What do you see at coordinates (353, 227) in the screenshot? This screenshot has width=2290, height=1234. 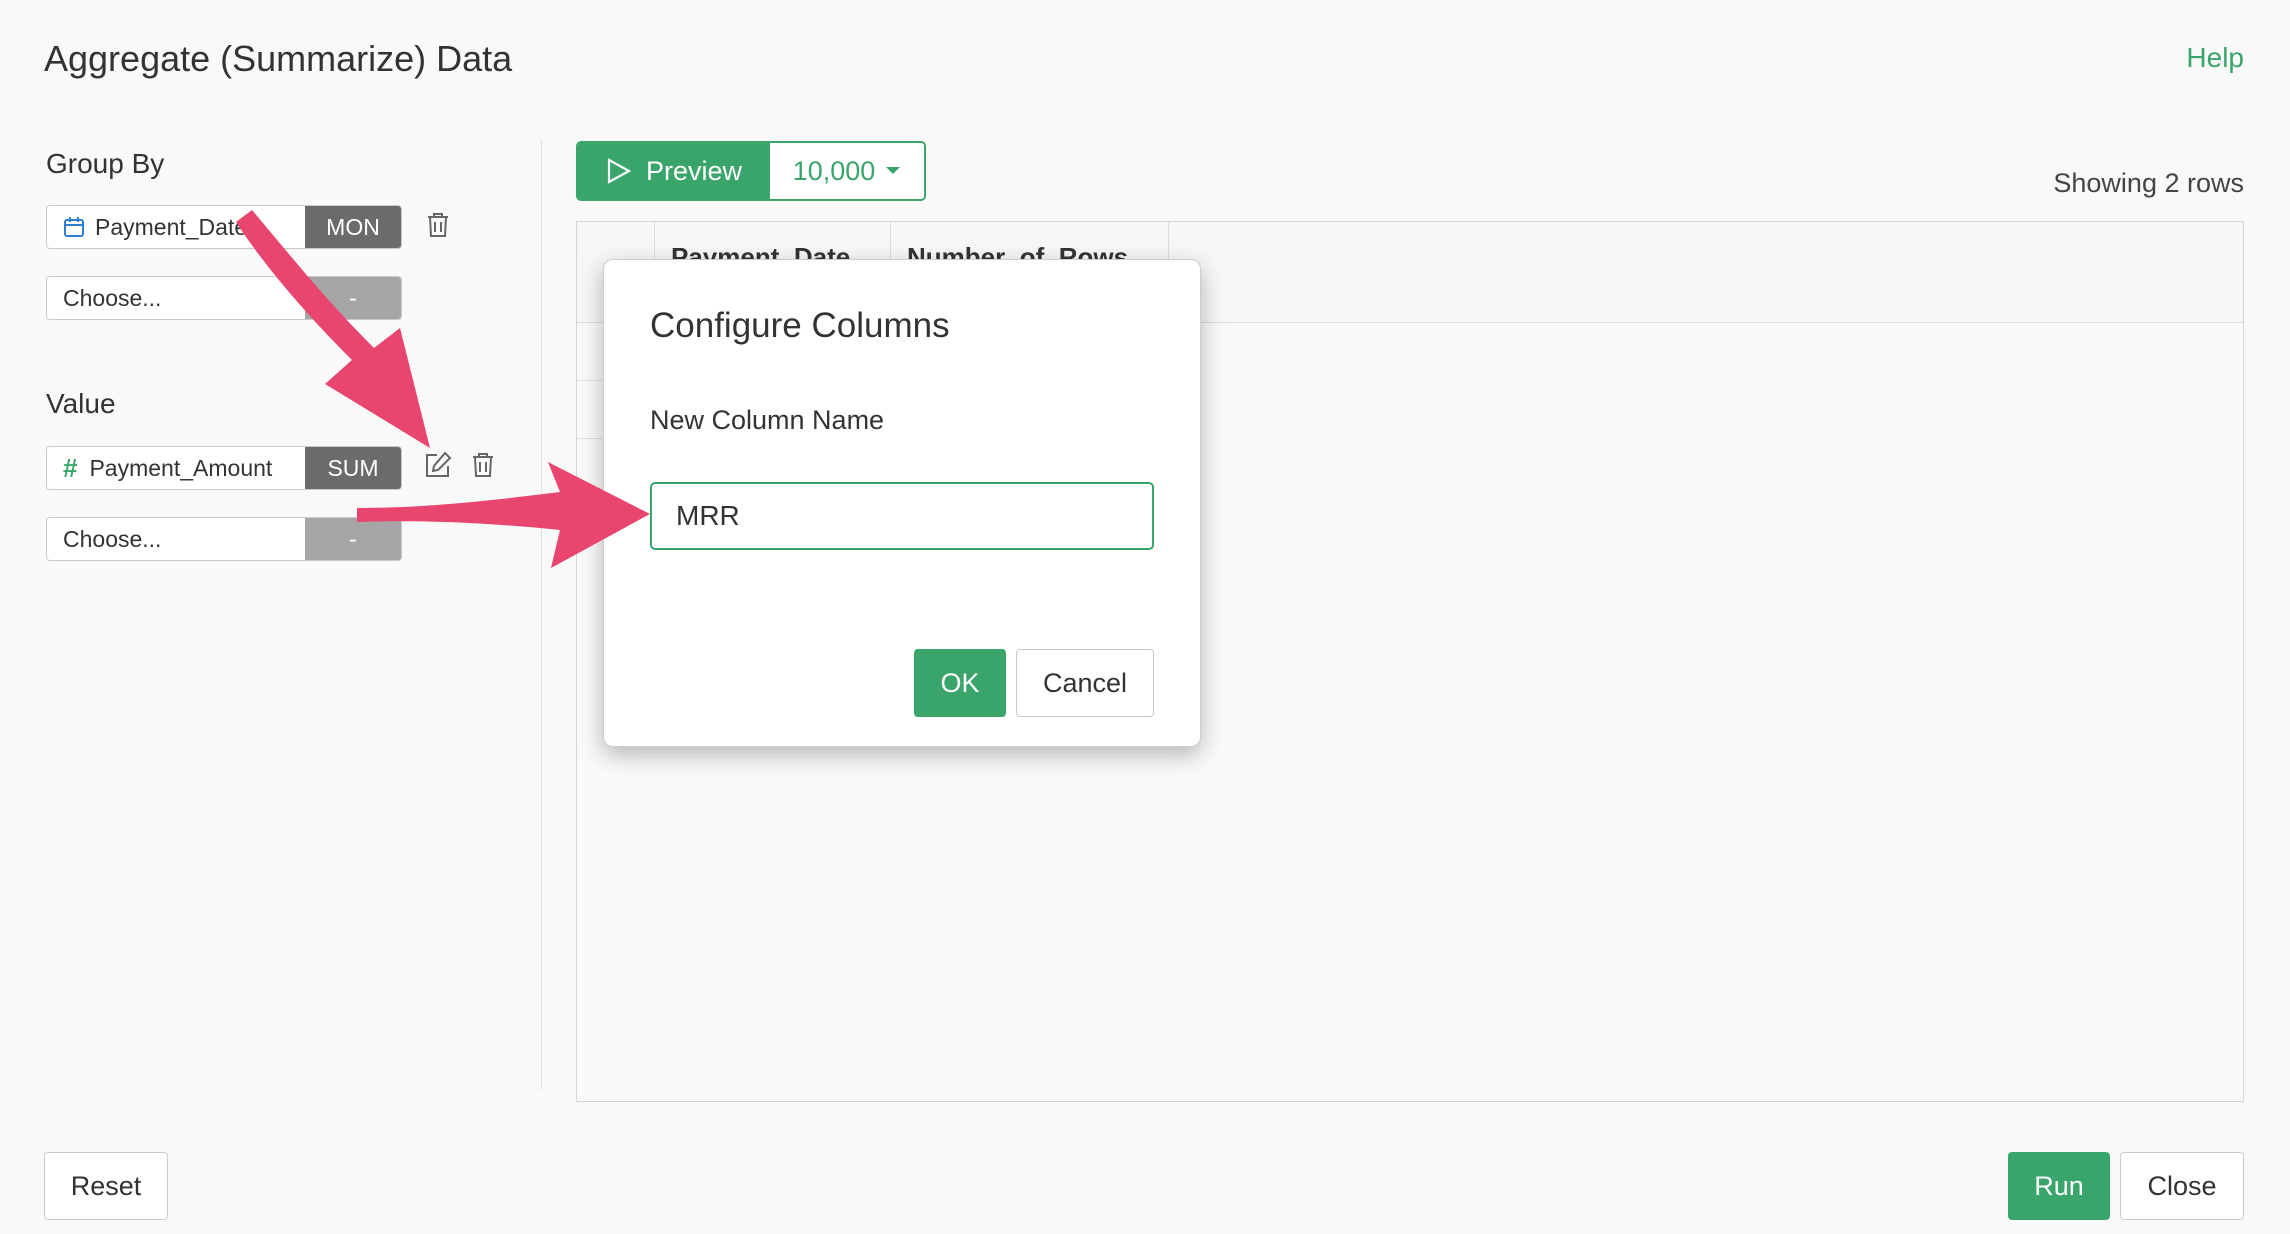 I see `group-by-agg-select: MON` at bounding box center [353, 227].